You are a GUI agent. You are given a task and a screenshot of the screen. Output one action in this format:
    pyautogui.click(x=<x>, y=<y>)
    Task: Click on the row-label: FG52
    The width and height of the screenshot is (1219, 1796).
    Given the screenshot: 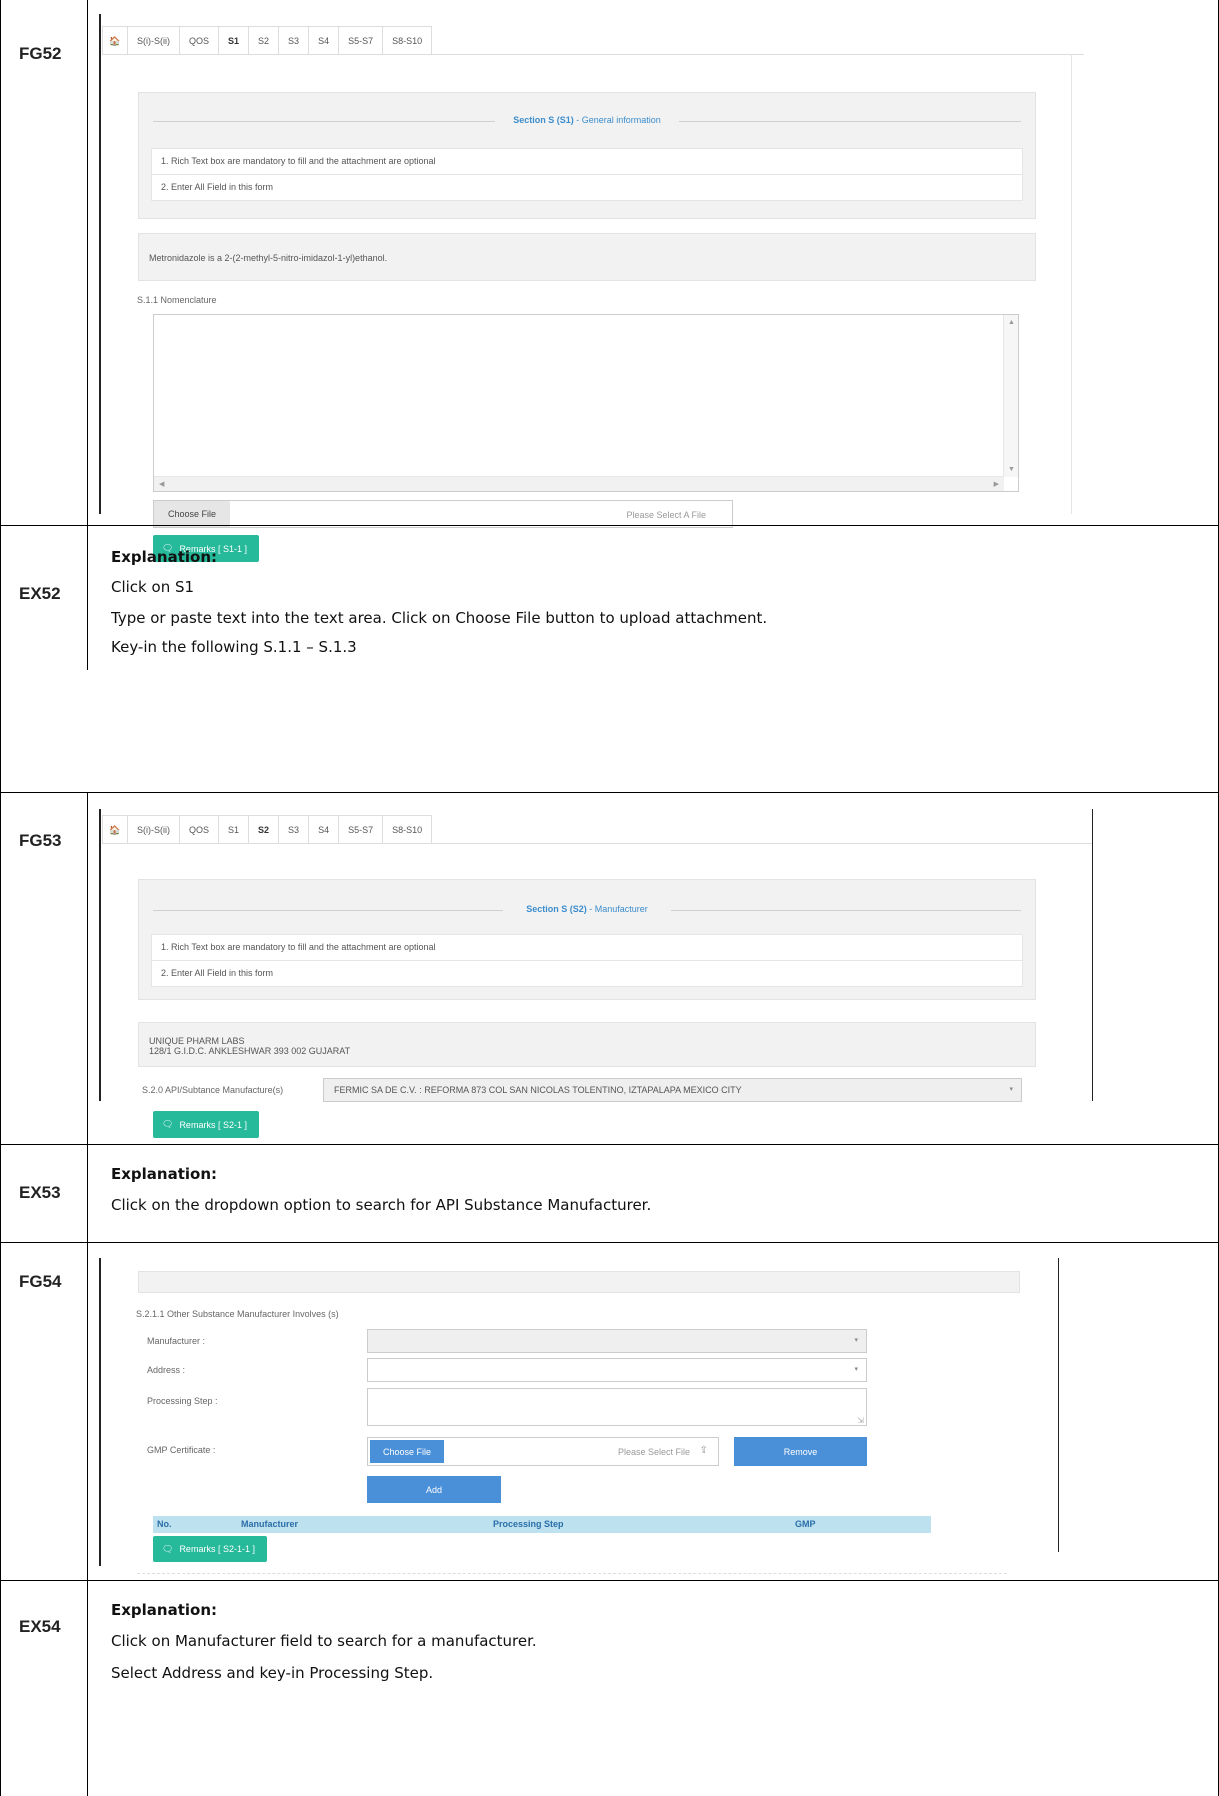 What is the action you would take?
    pyautogui.click(x=40, y=53)
    